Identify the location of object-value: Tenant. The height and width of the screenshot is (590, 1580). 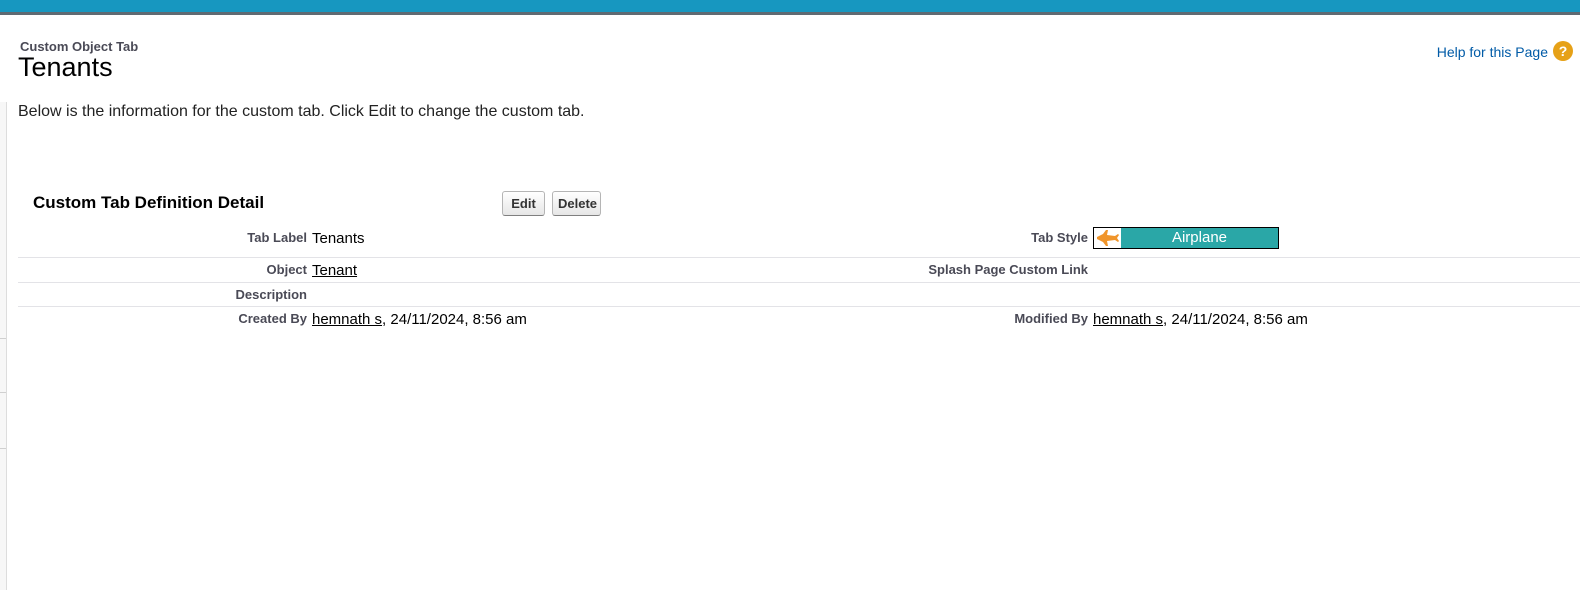
(334, 270).